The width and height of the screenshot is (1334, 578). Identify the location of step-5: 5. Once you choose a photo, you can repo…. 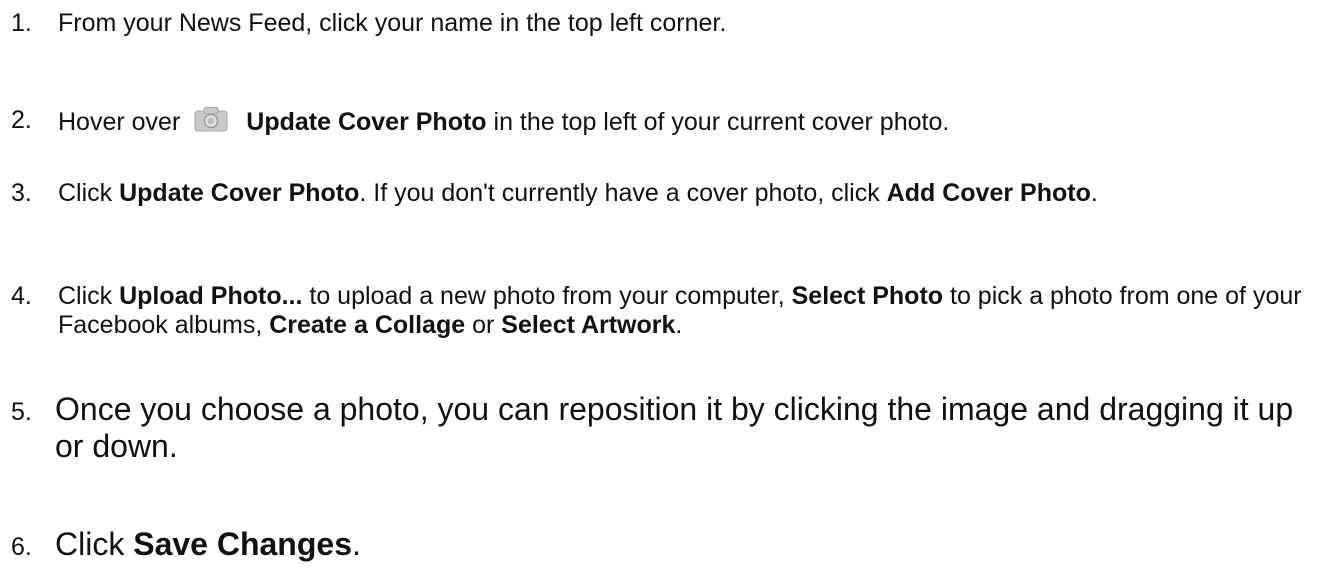
(671, 428).